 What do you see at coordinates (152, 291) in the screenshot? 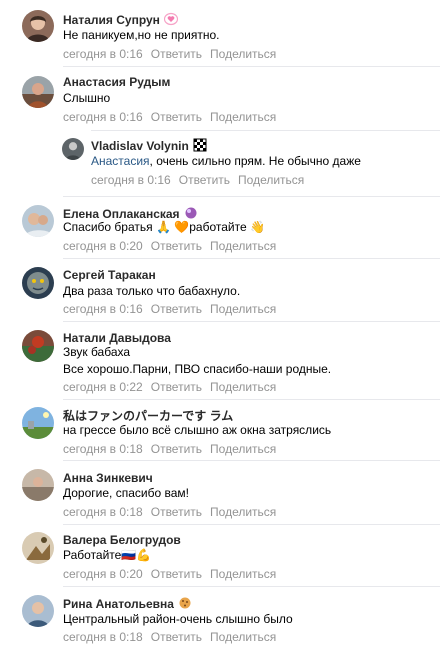
I see `comment-text: Два раза только что бабахнуло.` at bounding box center [152, 291].